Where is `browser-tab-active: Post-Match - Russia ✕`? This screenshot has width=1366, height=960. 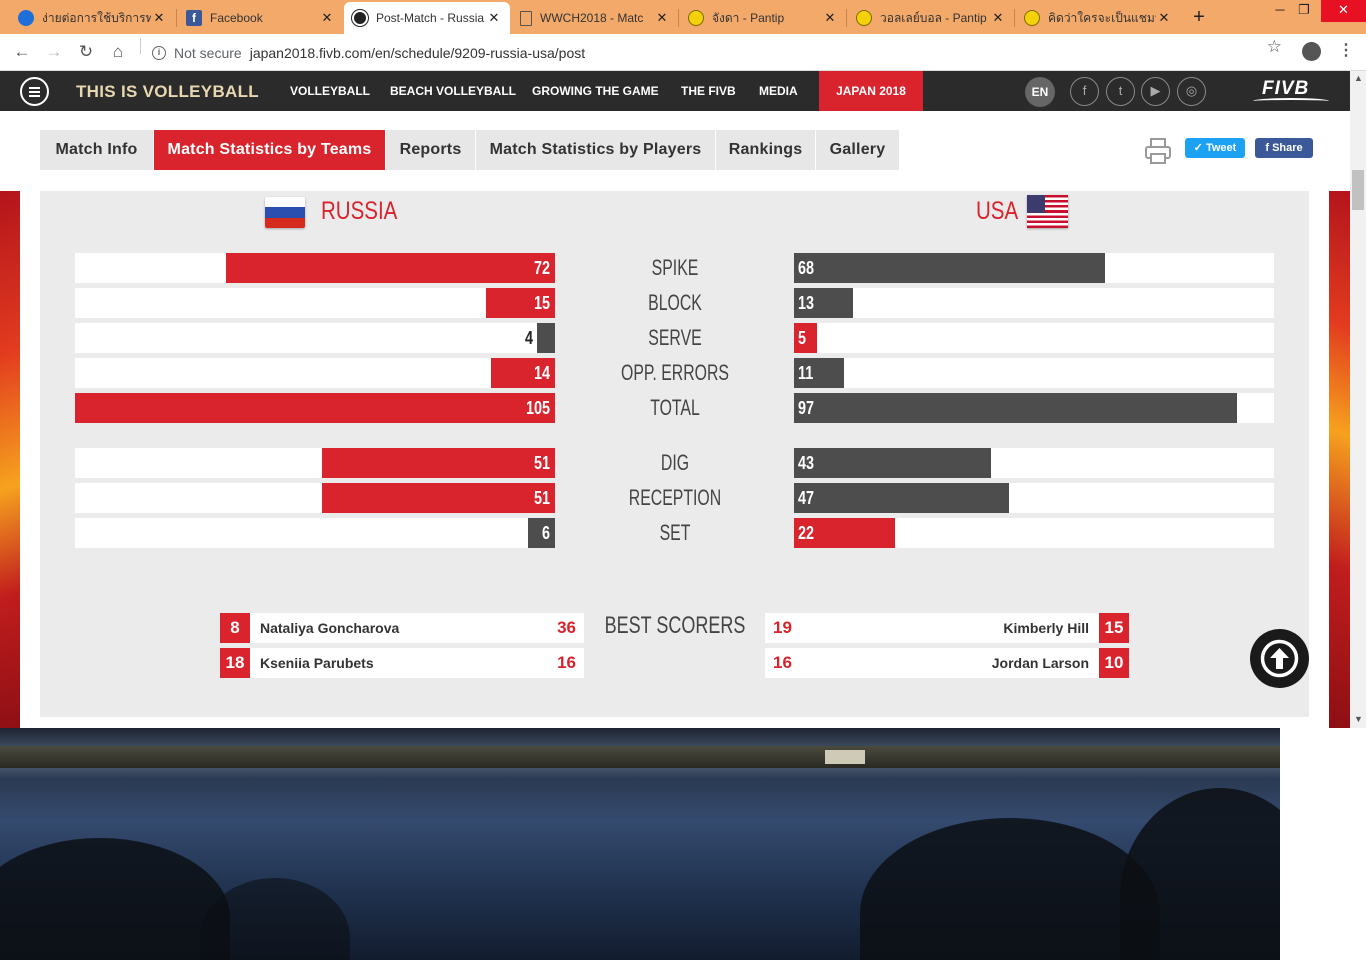
browser-tab-active: Post-Match - Russia ✕ is located at coordinates (427, 18).